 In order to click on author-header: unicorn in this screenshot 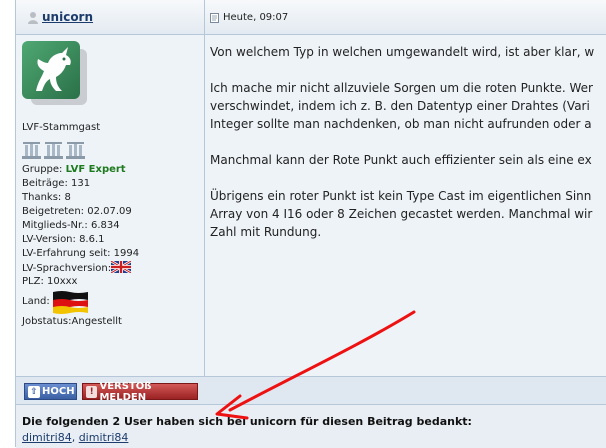, I will do `click(110, 17)`.